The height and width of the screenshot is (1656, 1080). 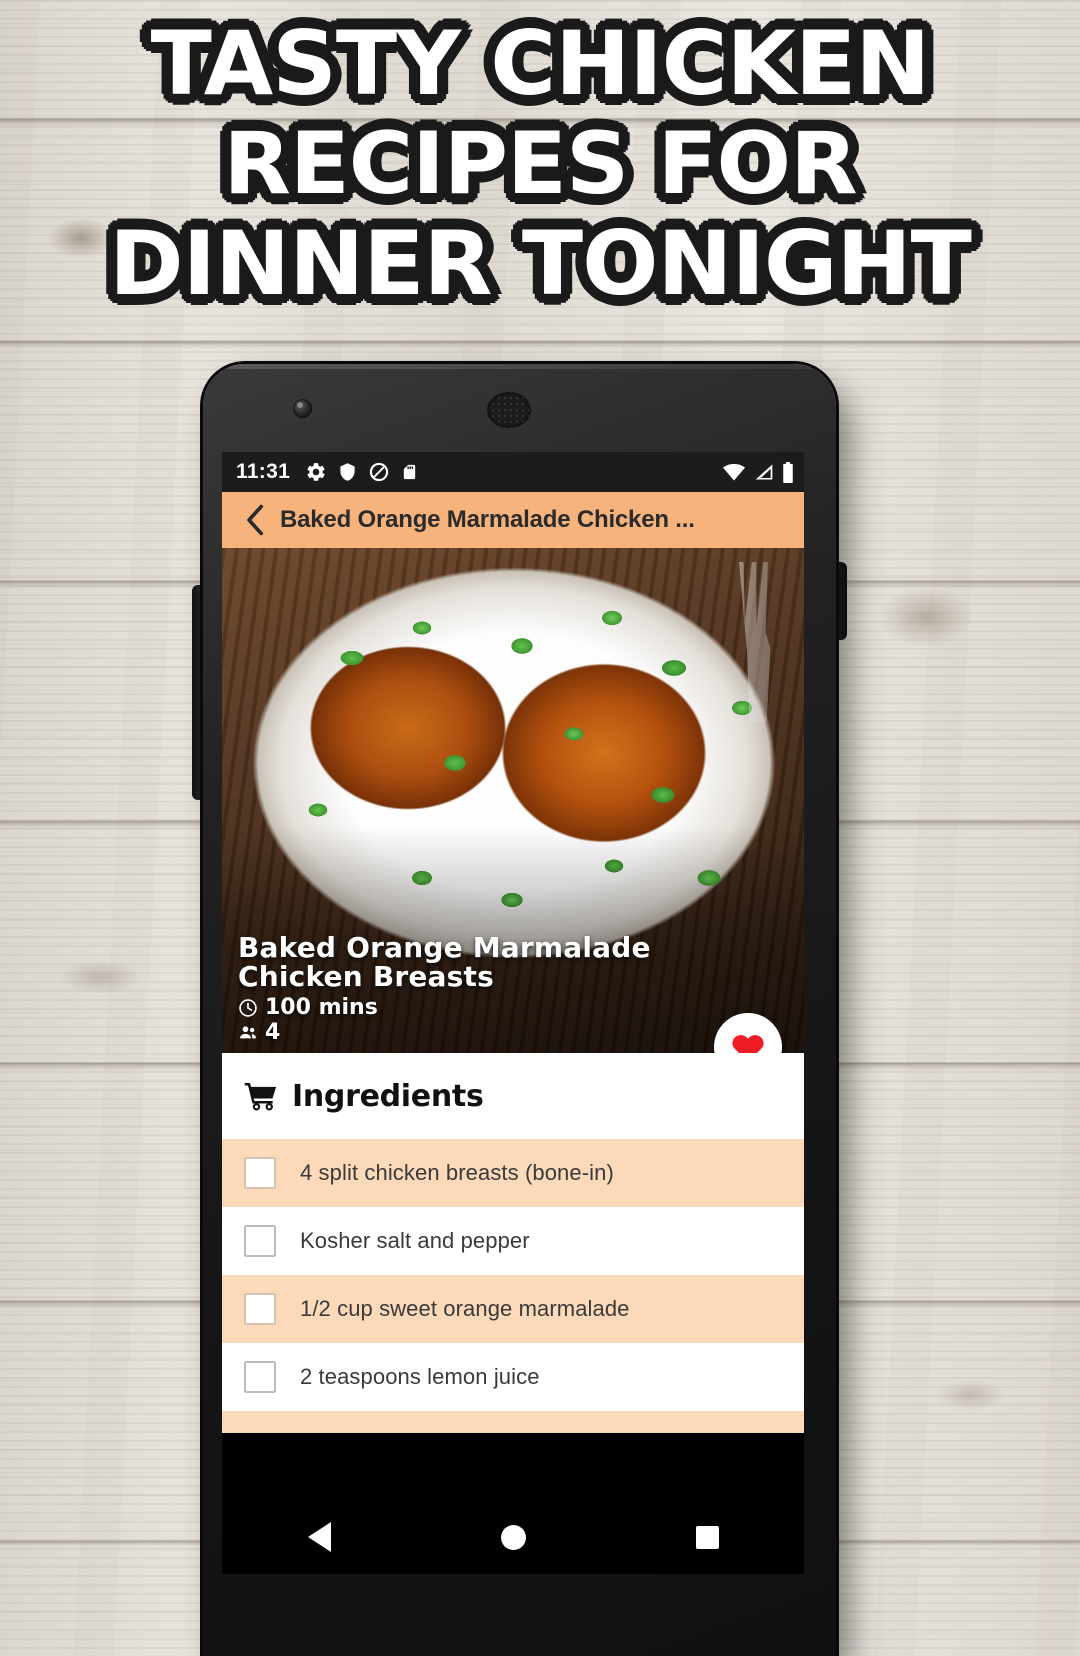 I want to click on gear-icon, so click(x=316, y=472).